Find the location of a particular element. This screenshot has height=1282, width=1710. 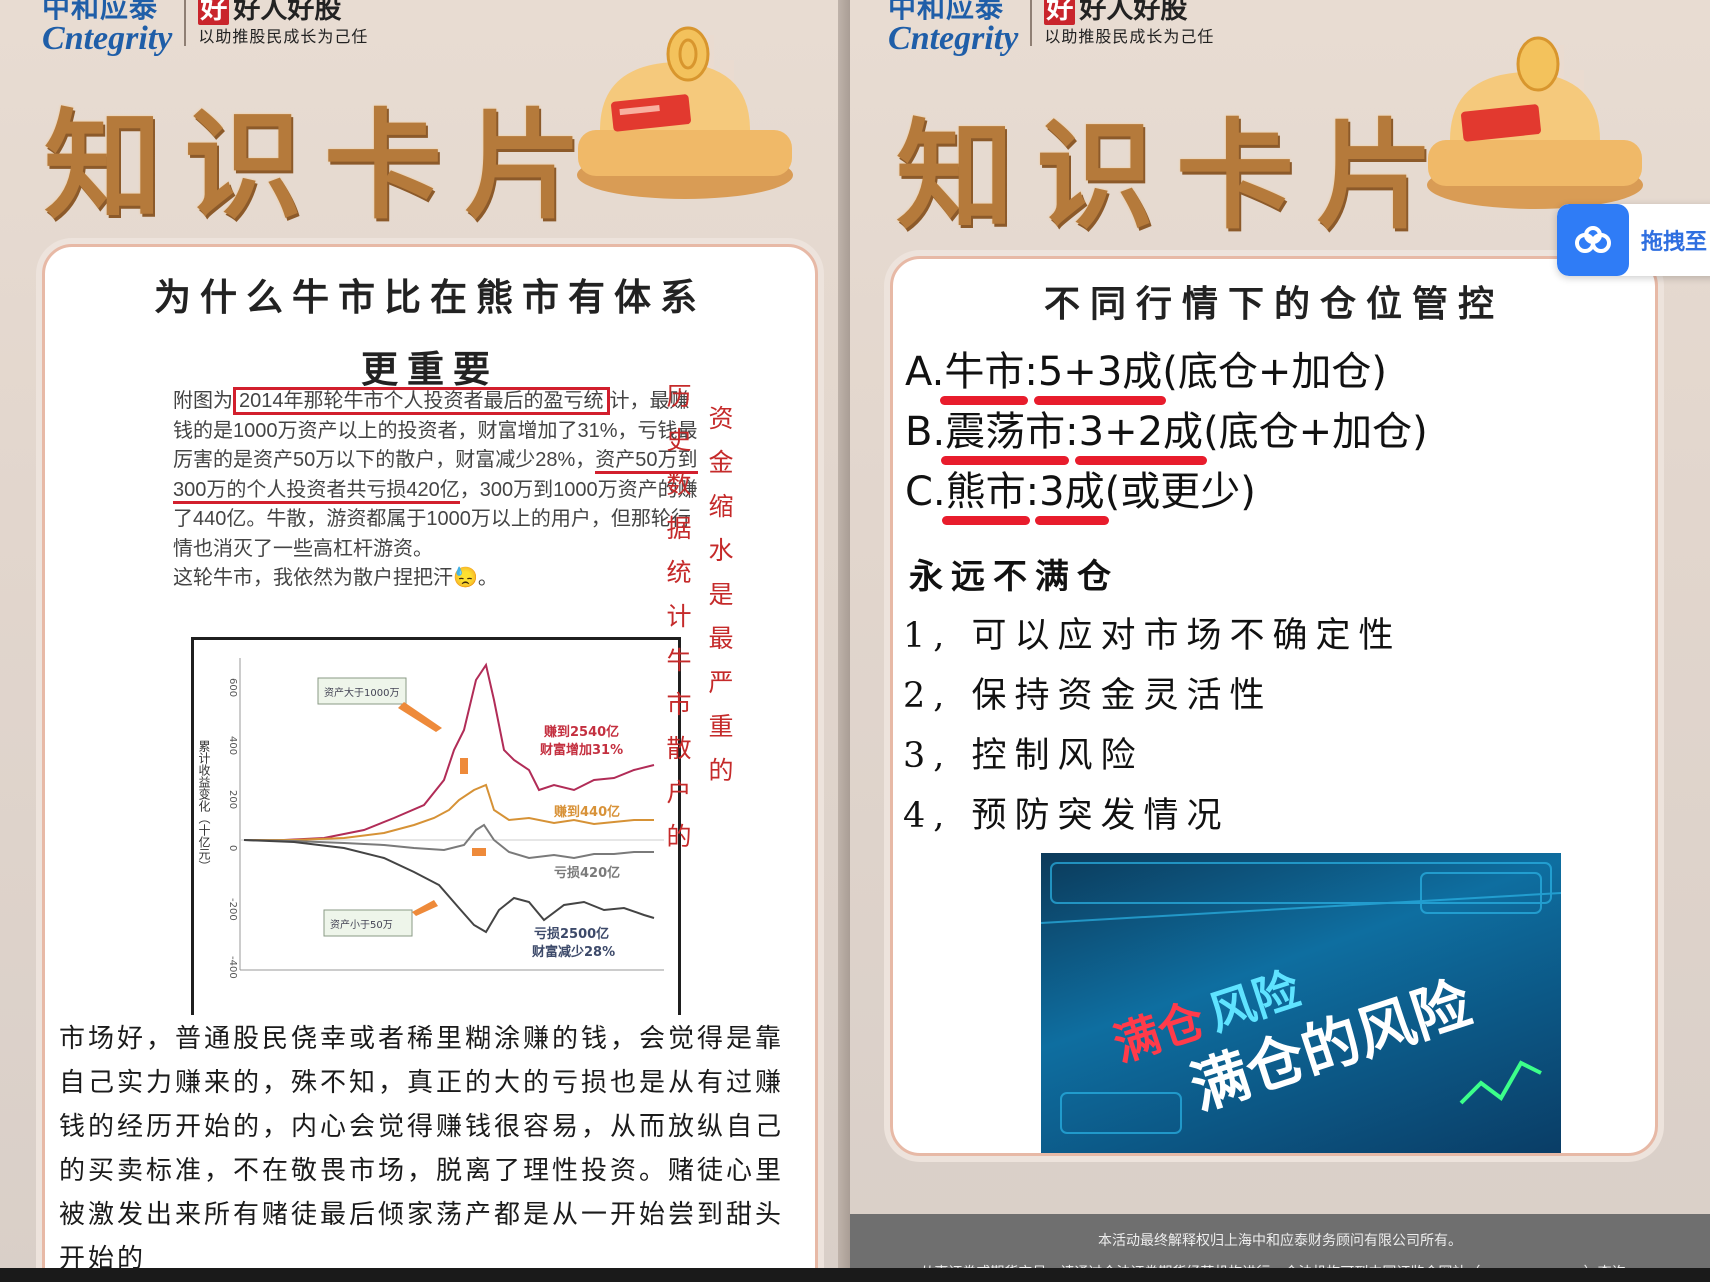

cloud-drag-label: 拖拽至 is located at coordinates (1674, 242).